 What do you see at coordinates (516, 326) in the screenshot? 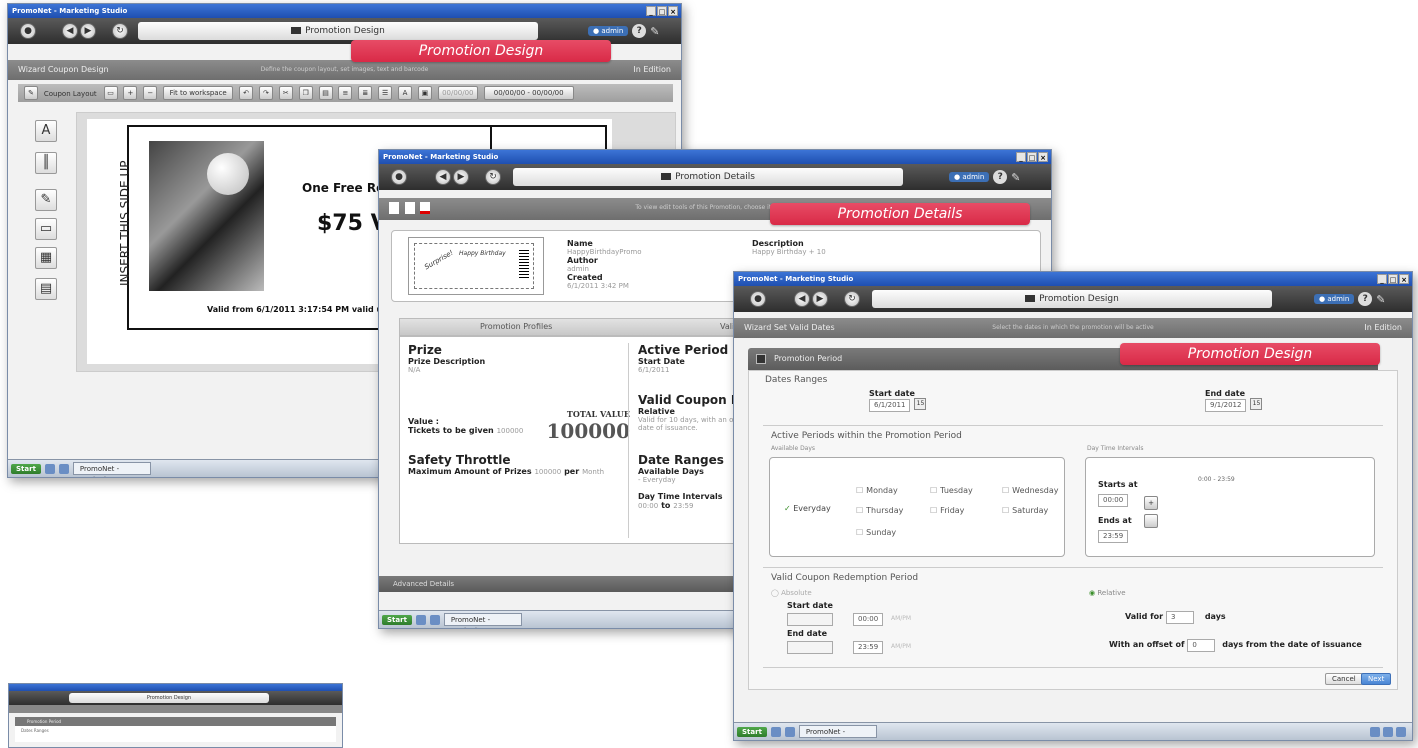
I see `tab-promotion-profiles: Promotion Profiles` at bounding box center [516, 326].